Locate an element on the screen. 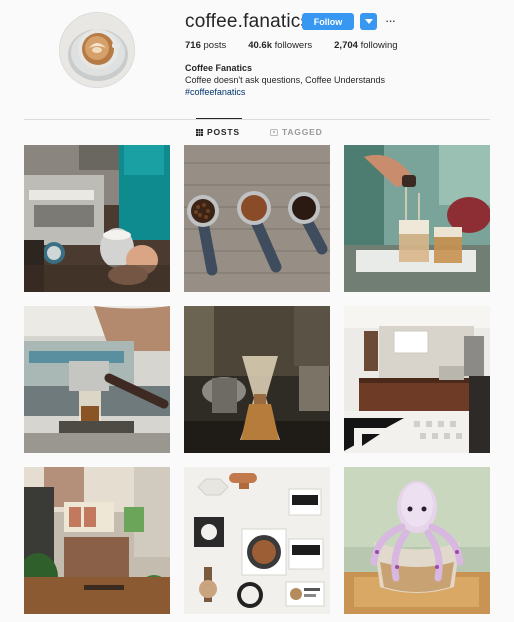  post-tile-coffee-shop is located at coordinates (417, 379).